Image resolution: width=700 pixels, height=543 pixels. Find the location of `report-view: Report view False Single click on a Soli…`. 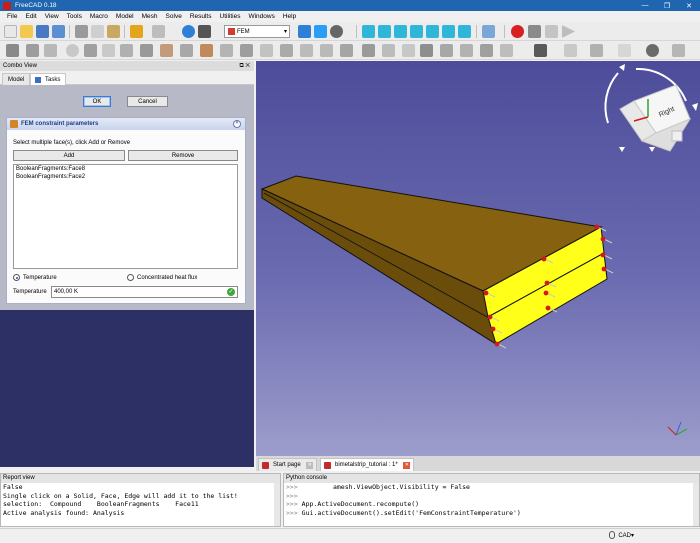

report-view: Report view False Single click on a Soli… is located at coordinates (140, 500).